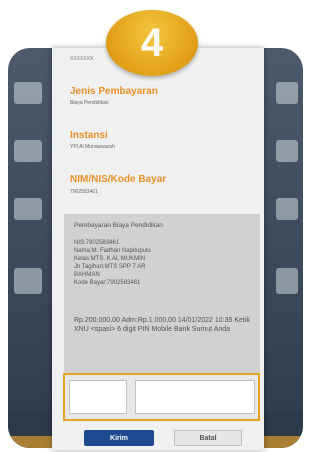 This screenshot has height=452, width=320. Describe the element at coordinates (118, 225) in the screenshot. I see `detail-heading: Pembayaran Biaya Pendidikan` at that location.